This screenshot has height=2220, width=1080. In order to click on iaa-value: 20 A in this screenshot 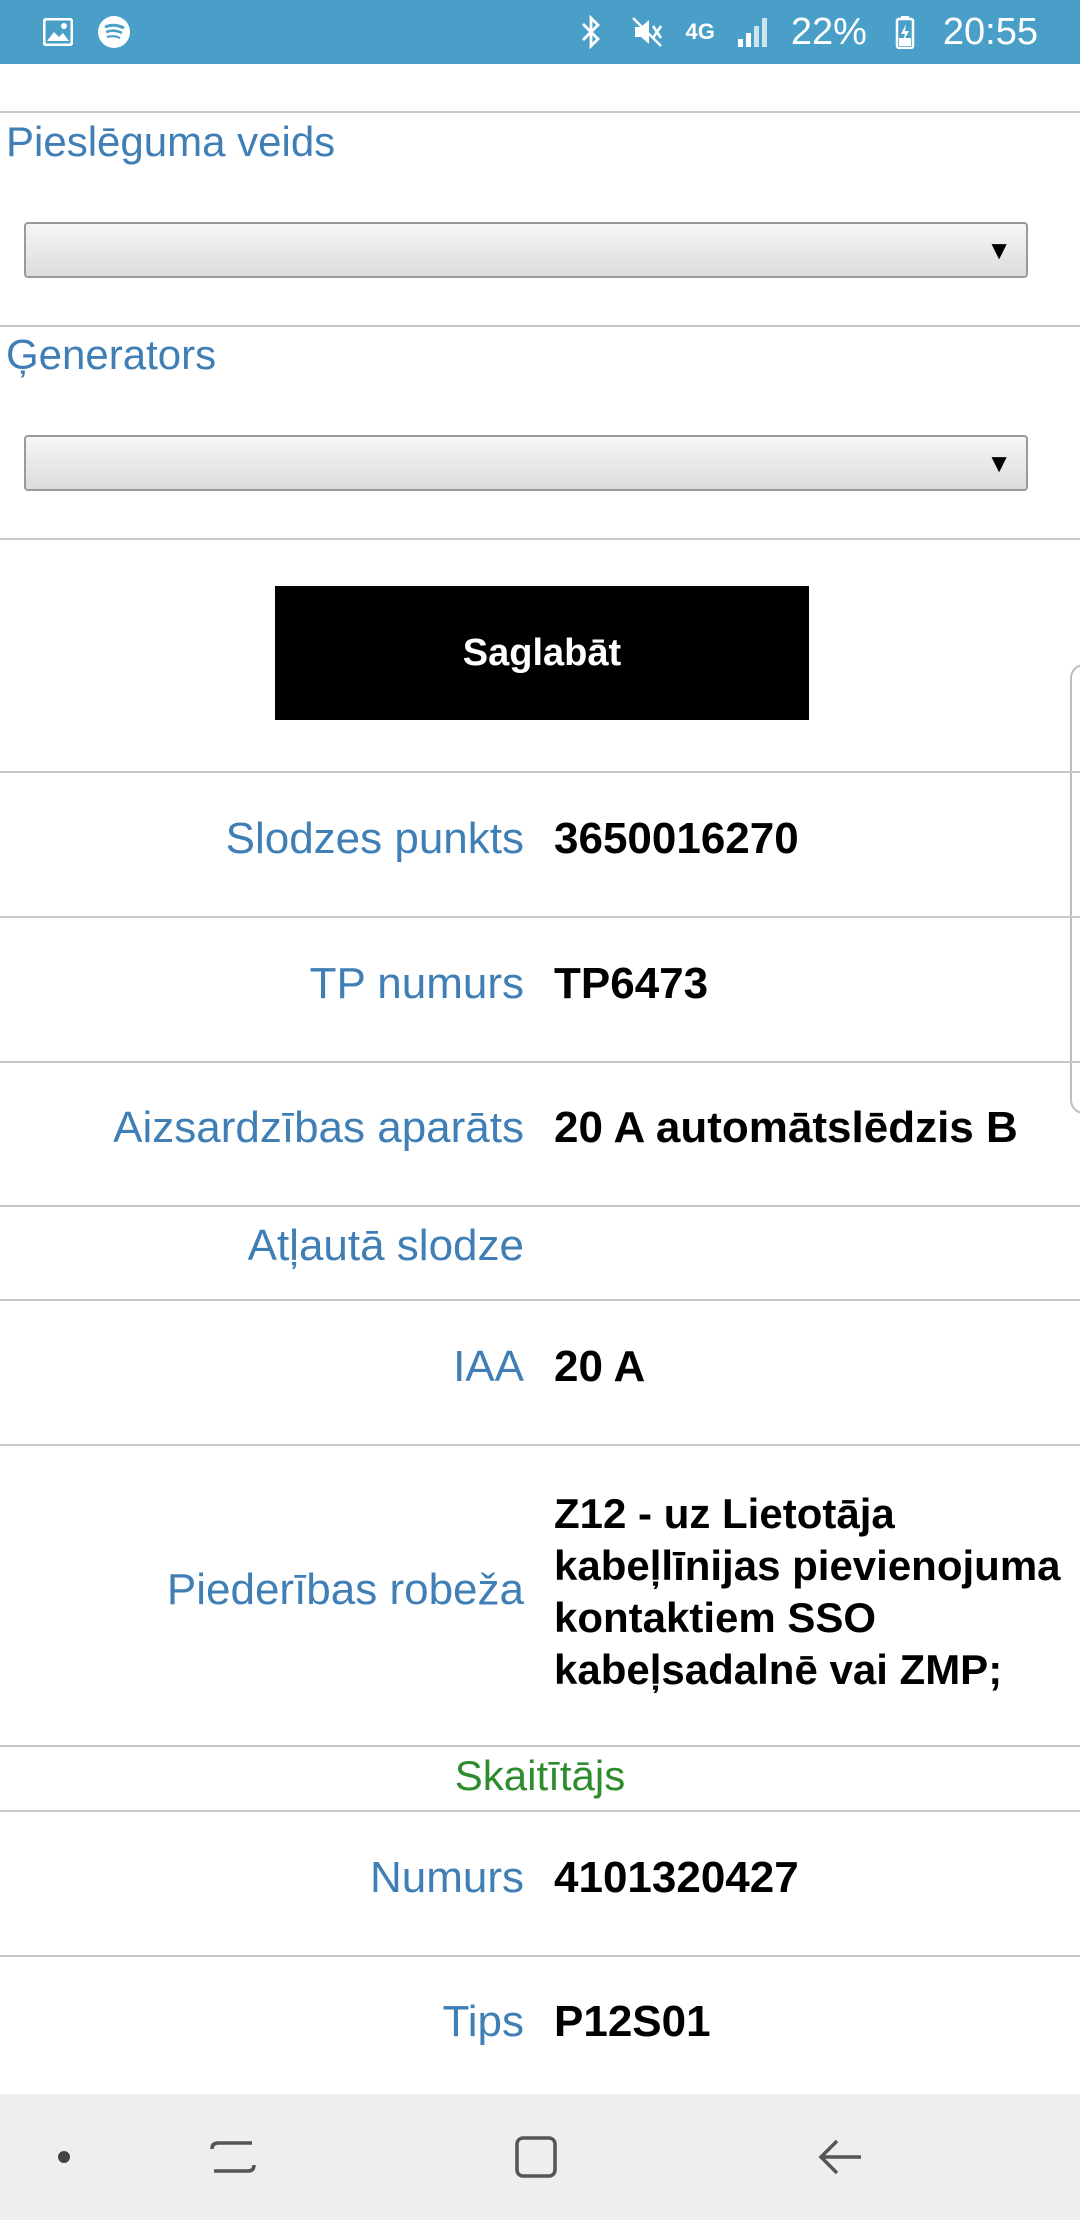, I will do `click(600, 1366)`.